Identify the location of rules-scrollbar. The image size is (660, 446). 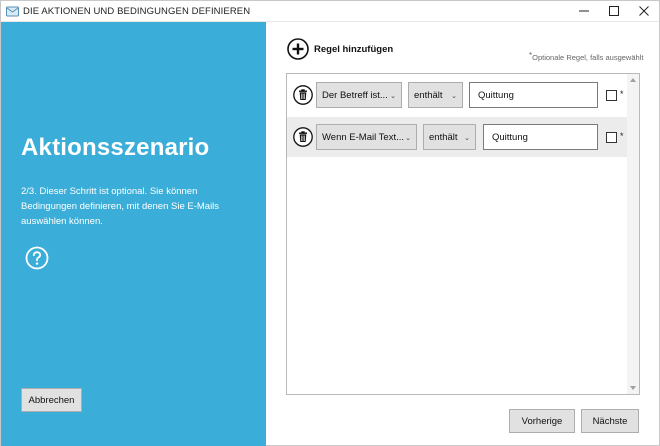
(633, 234).